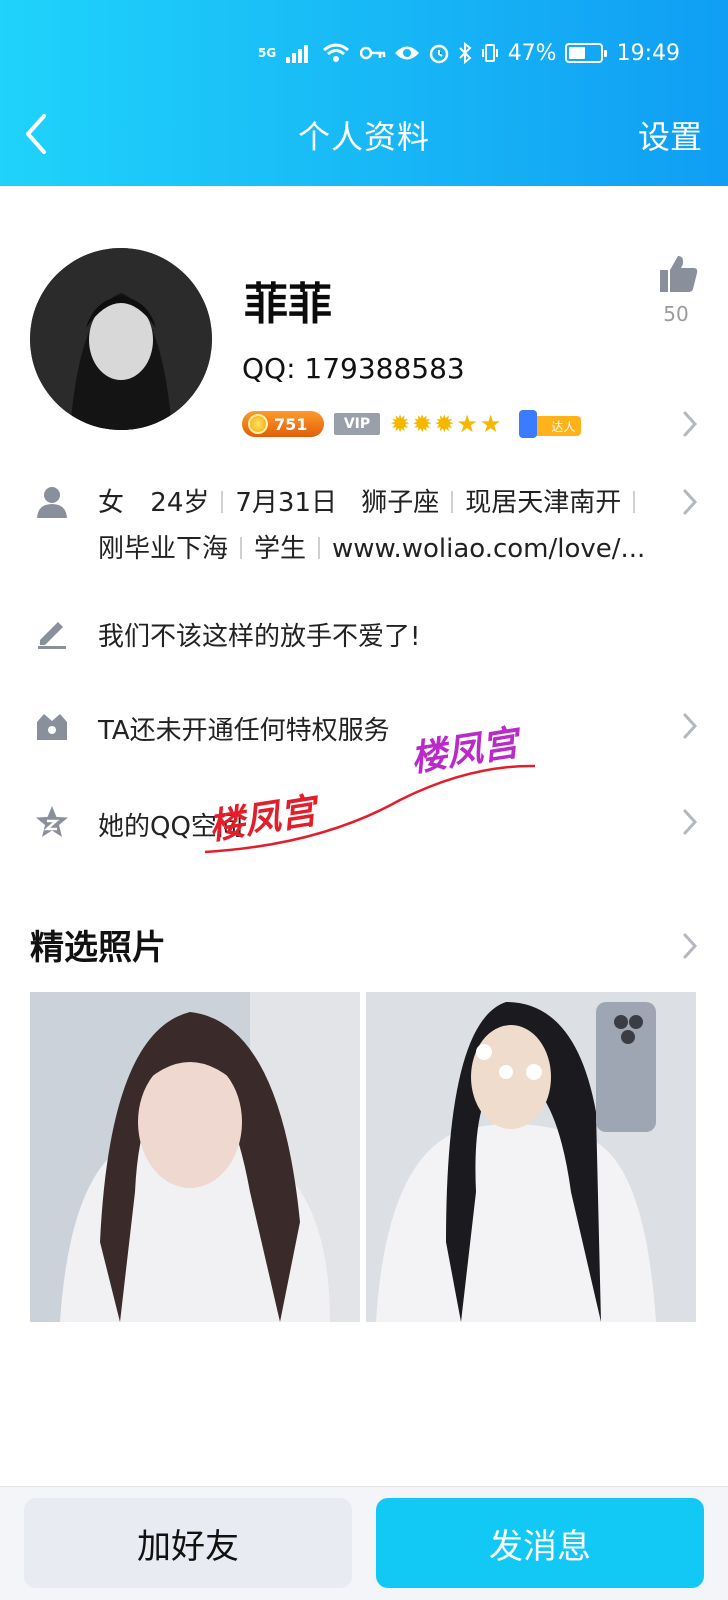 The image size is (728, 1600). What do you see at coordinates (465, 53) in the screenshot?
I see `bluetooth-icon` at bounding box center [465, 53].